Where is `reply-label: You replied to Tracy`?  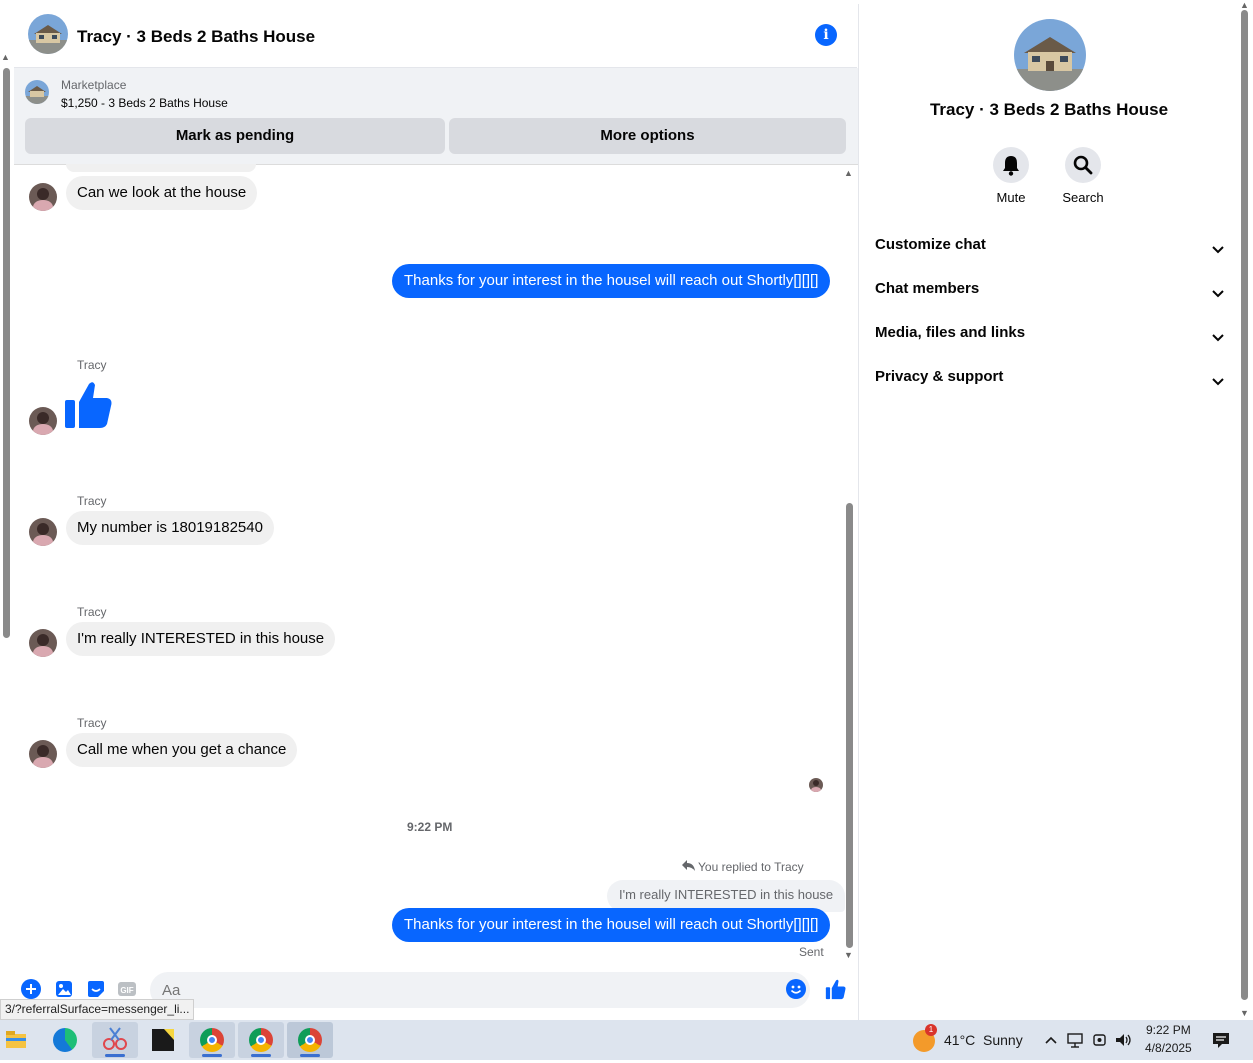
reply-label: You replied to Tracy is located at coordinates (751, 867).